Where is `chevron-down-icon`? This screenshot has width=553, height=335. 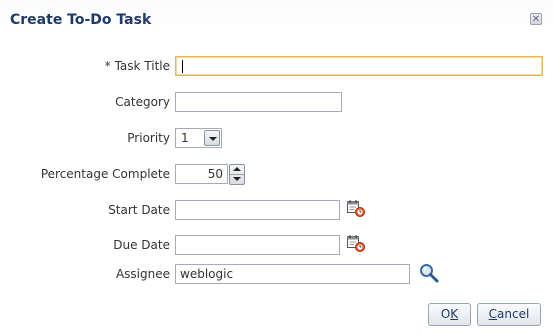
chevron-down-icon is located at coordinates (213, 139).